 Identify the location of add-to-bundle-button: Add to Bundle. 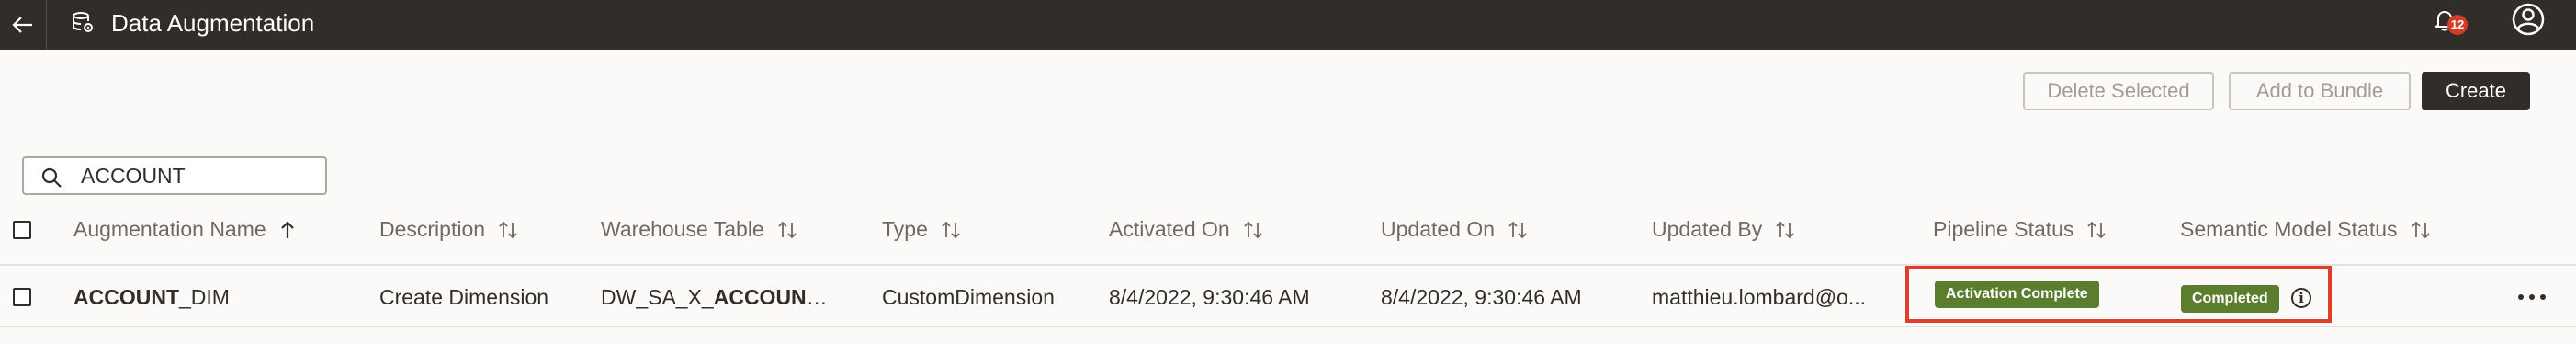
(2320, 91).